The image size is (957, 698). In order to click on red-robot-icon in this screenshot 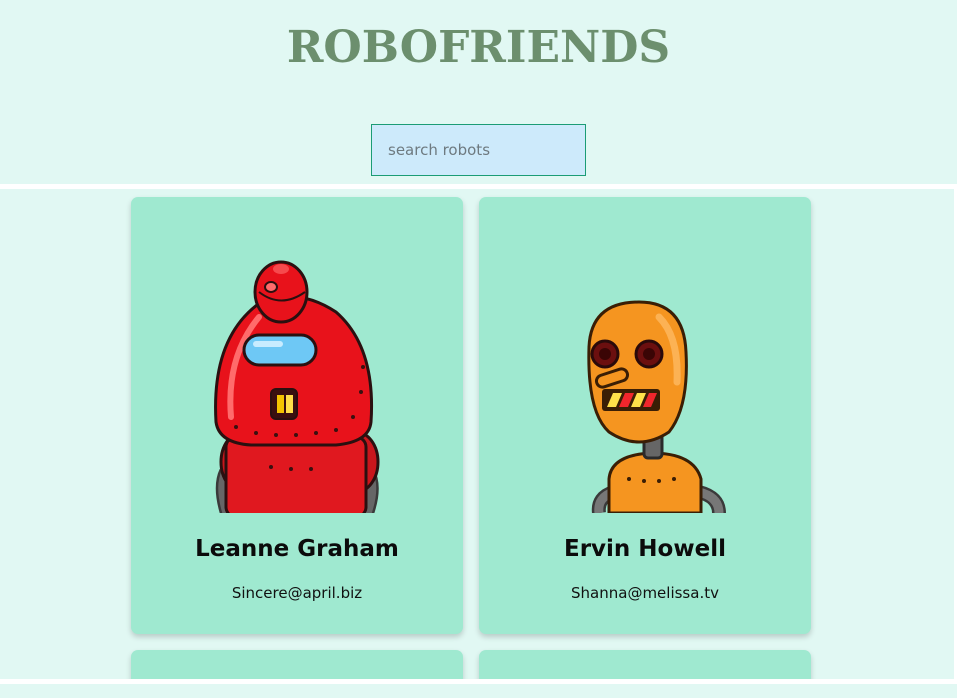, I will do `click(297, 386)`.